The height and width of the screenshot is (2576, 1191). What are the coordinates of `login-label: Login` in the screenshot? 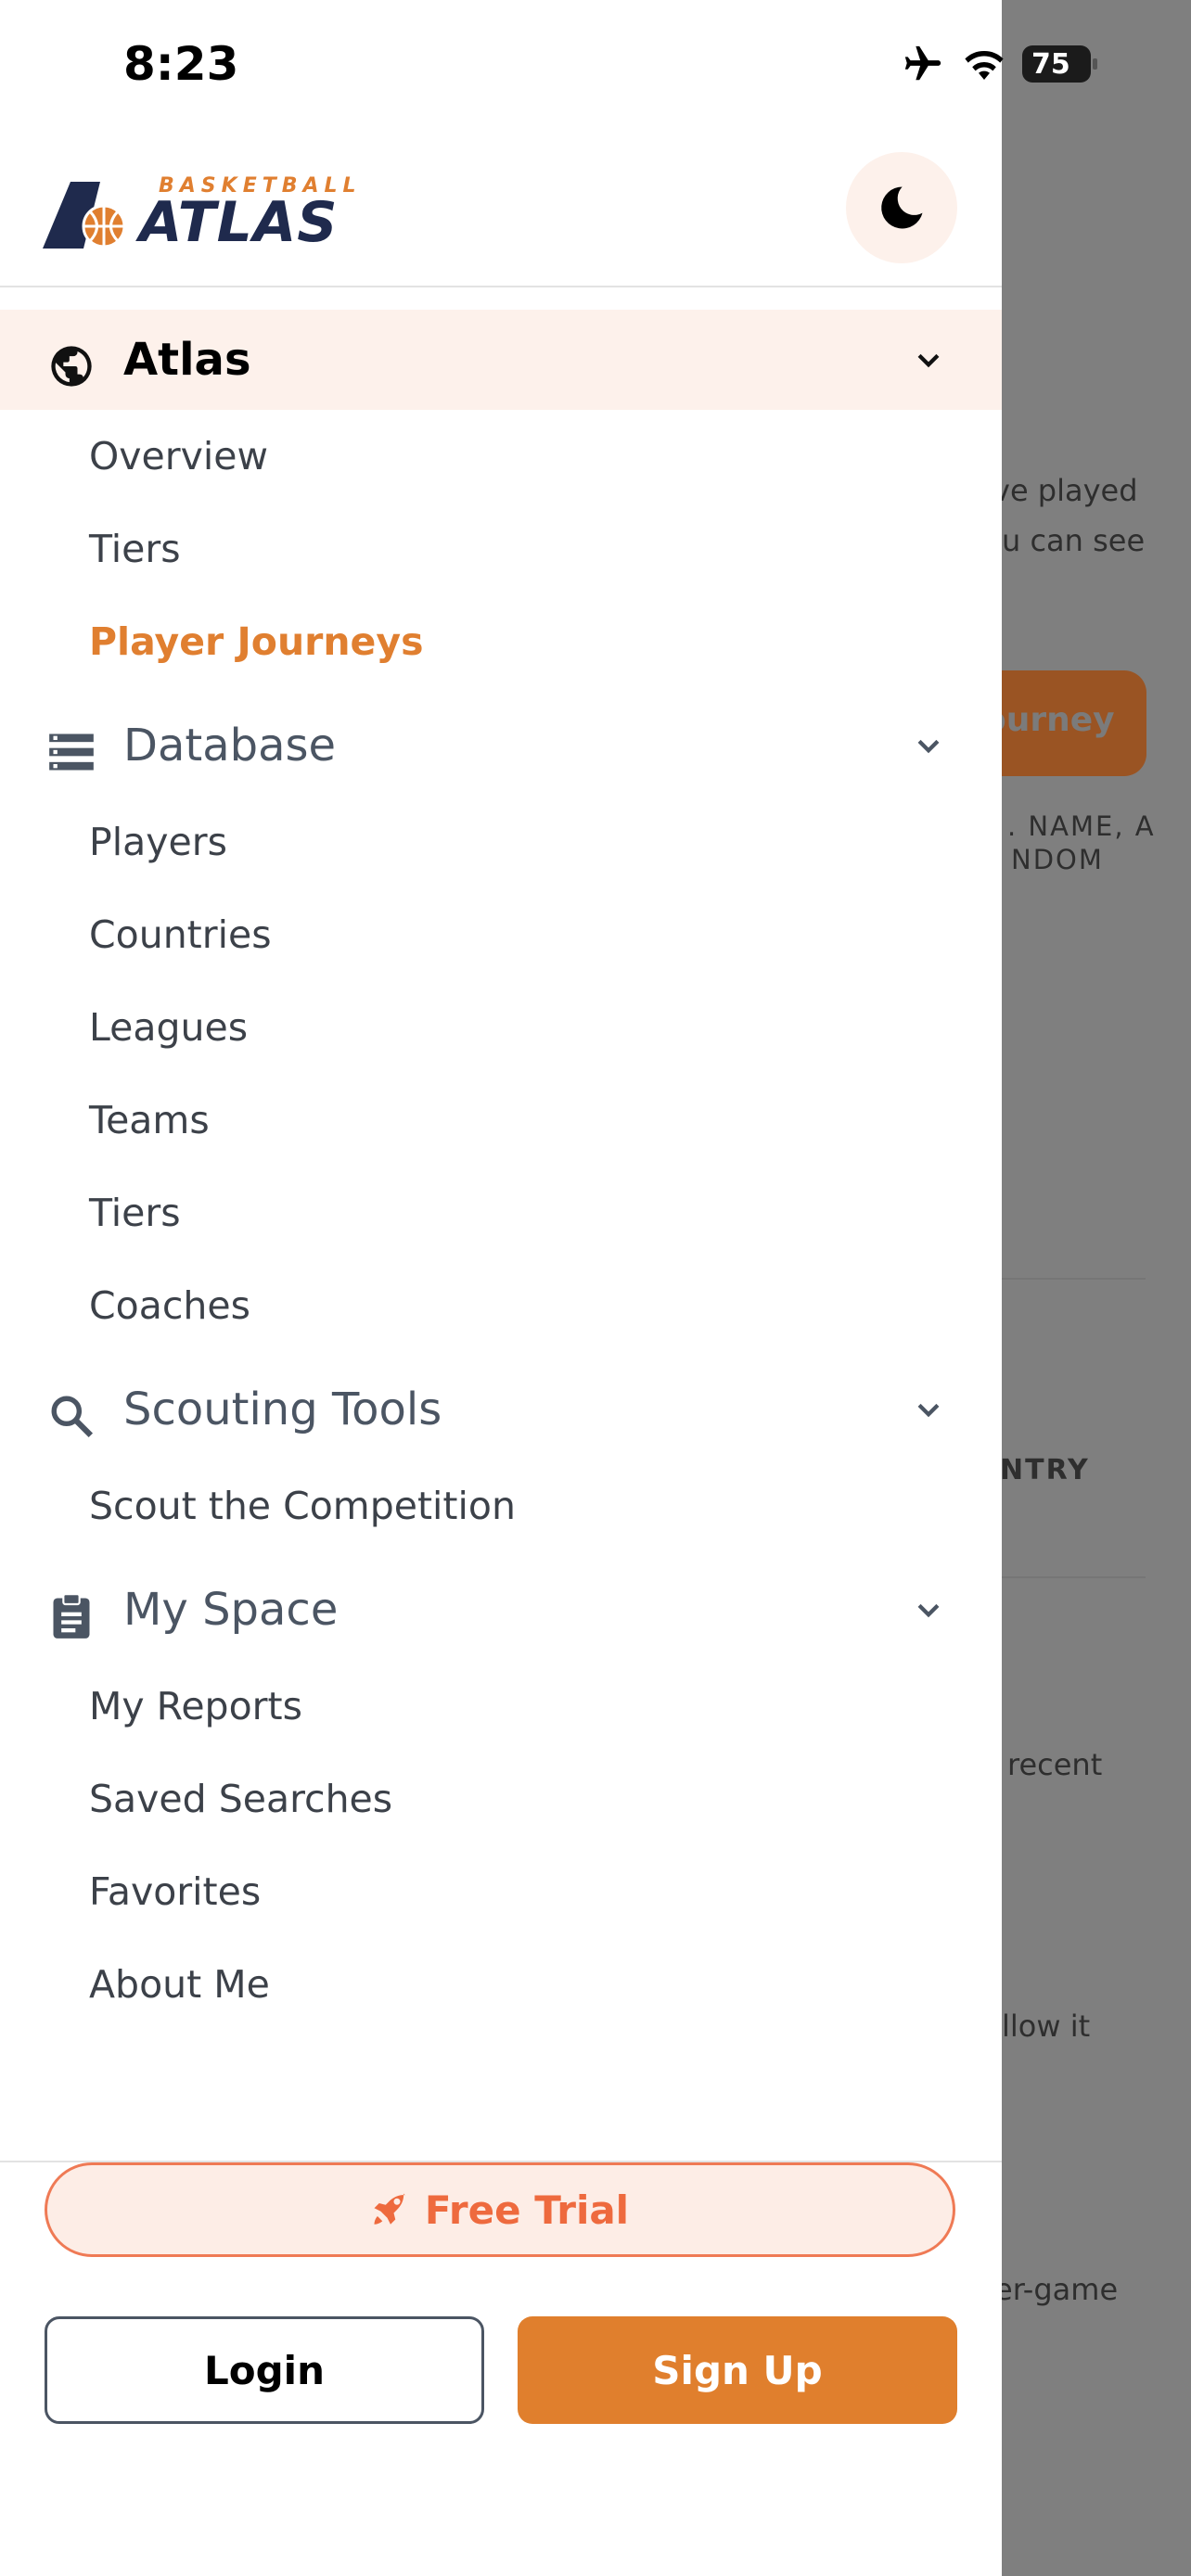 It's located at (264, 2370).